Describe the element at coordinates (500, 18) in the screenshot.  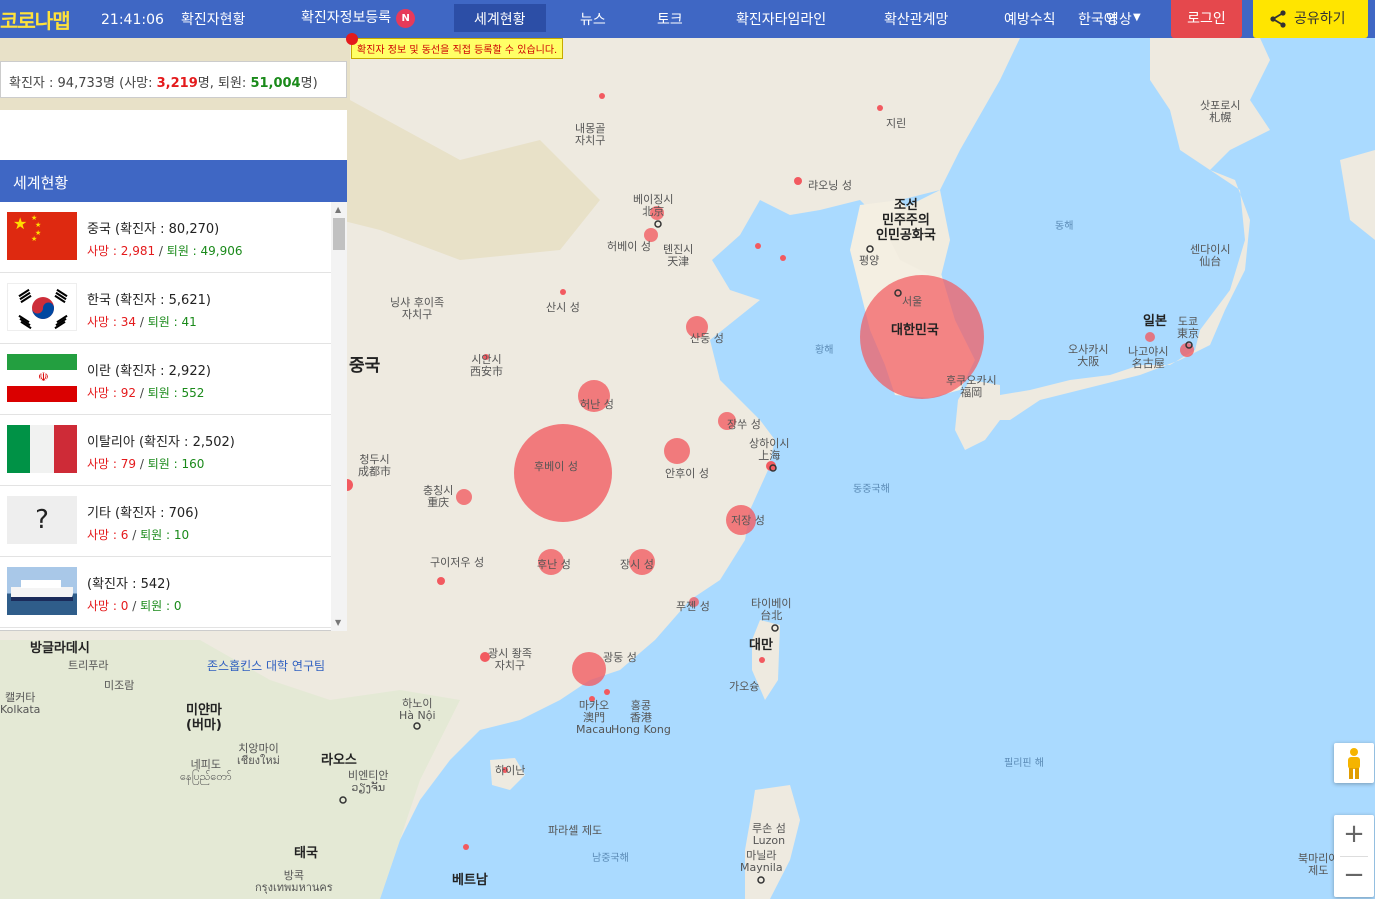
I see `nav-world-status: 세계현황` at that location.